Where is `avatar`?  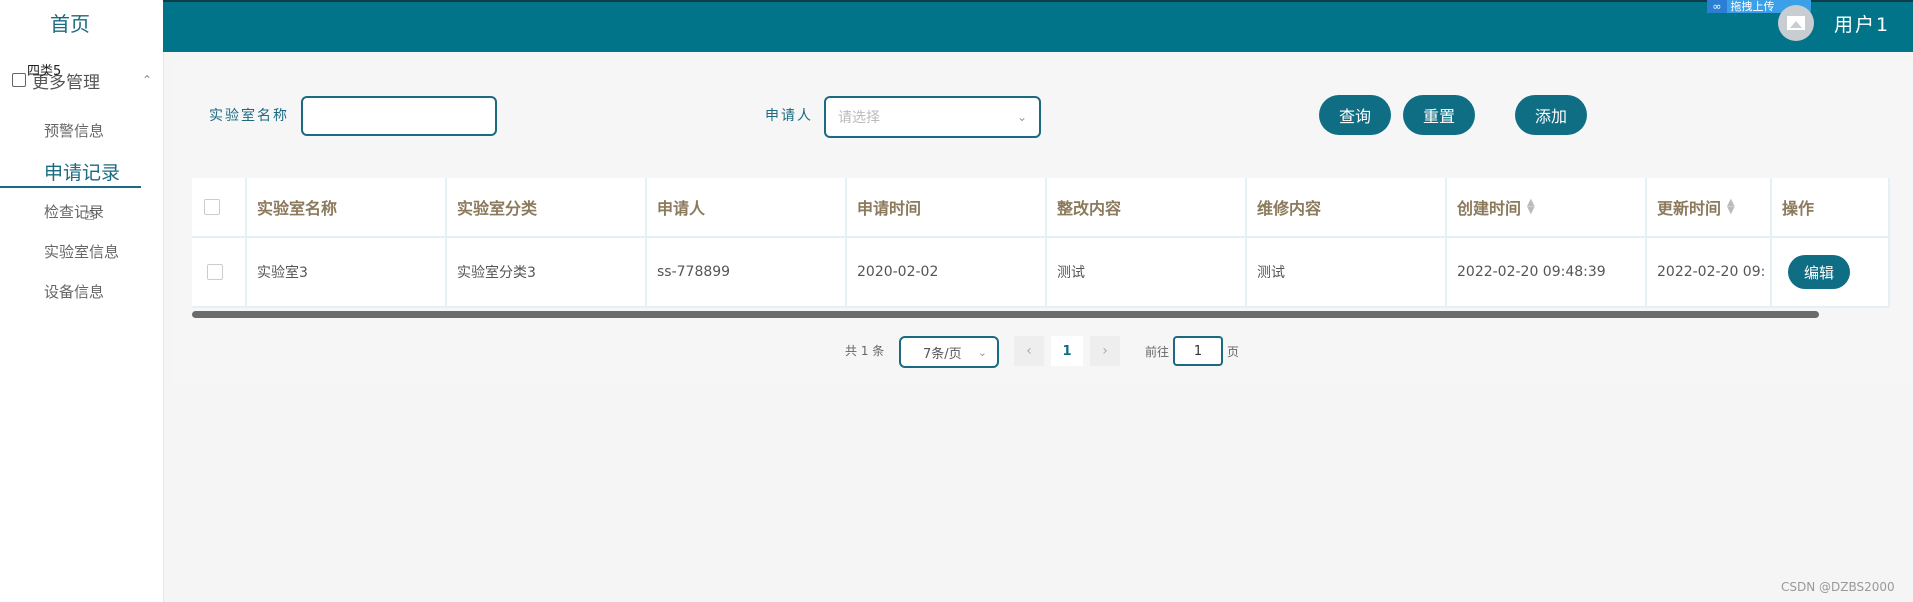
avatar is located at coordinates (1796, 23).